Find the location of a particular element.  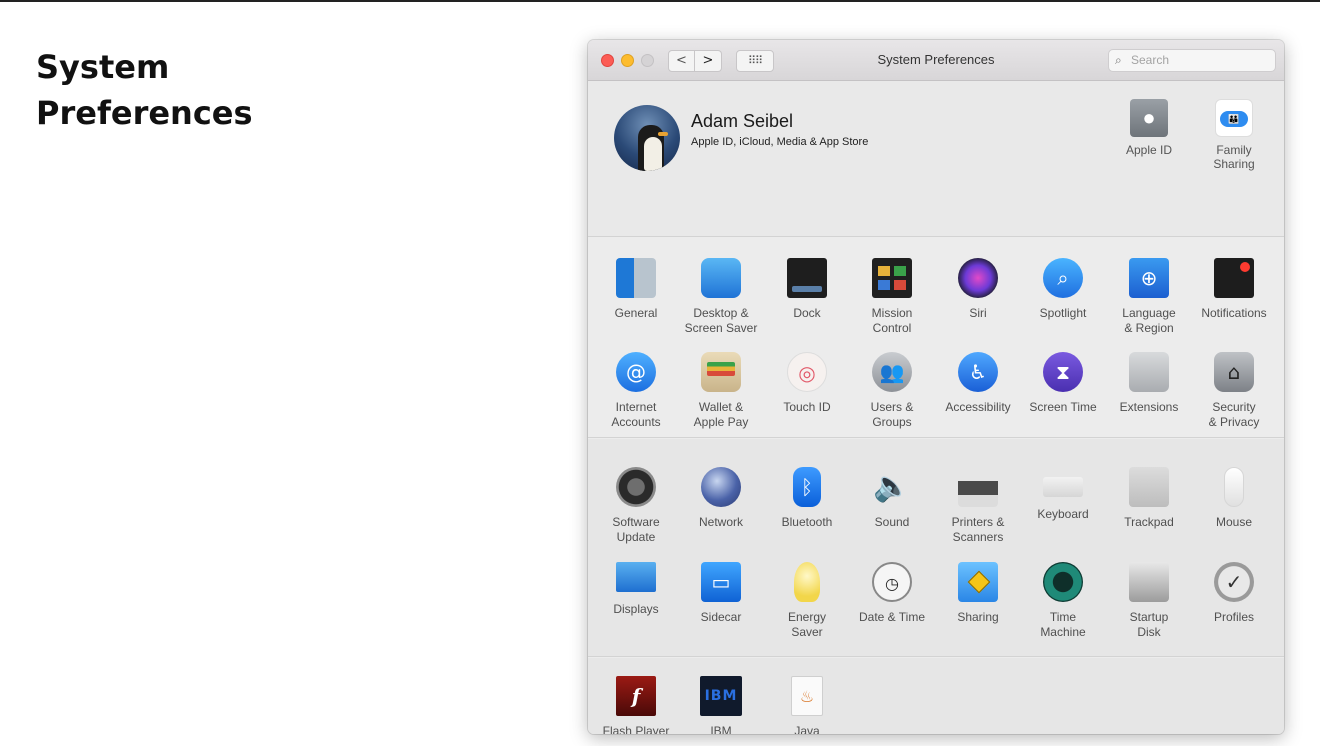

family-sharing-label: Family Sharing is located at coordinates (1234, 157).